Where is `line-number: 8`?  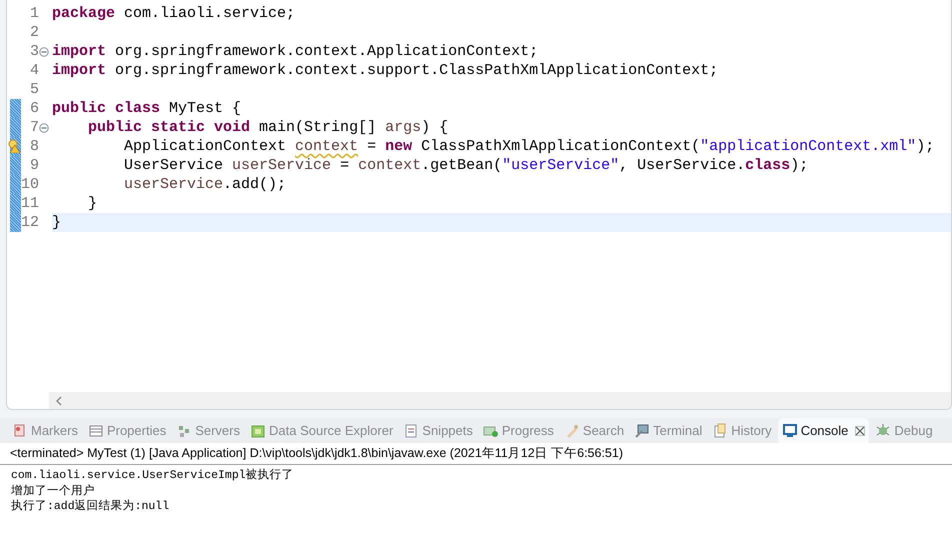 line-number: 8 is located at coordinates (33, 146).